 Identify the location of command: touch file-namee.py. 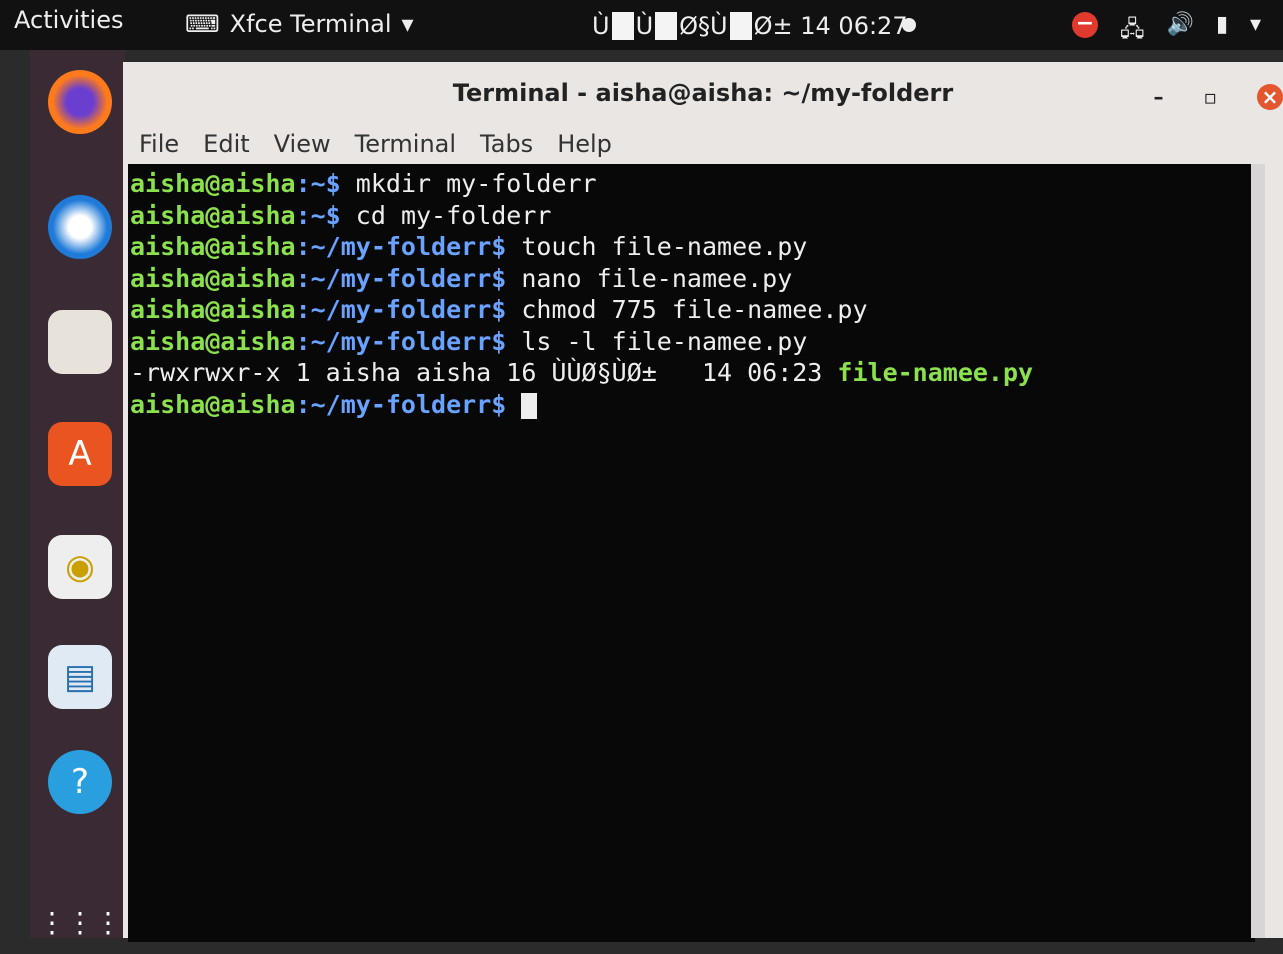
(657, 246).